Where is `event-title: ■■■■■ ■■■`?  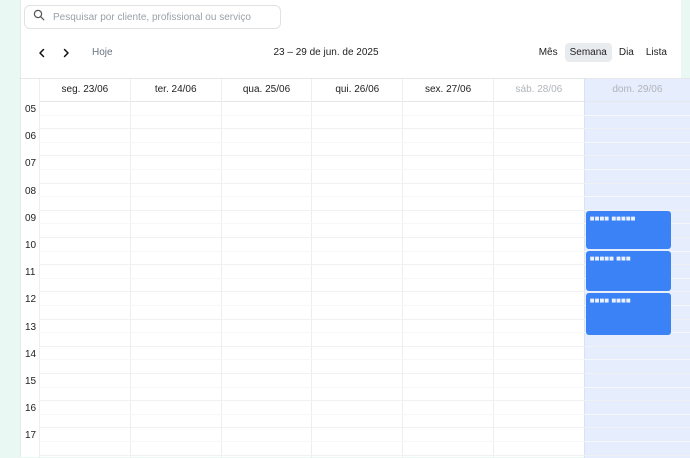 event-title: ■■■■■ ■■■ is located at coordinates (610, 258).